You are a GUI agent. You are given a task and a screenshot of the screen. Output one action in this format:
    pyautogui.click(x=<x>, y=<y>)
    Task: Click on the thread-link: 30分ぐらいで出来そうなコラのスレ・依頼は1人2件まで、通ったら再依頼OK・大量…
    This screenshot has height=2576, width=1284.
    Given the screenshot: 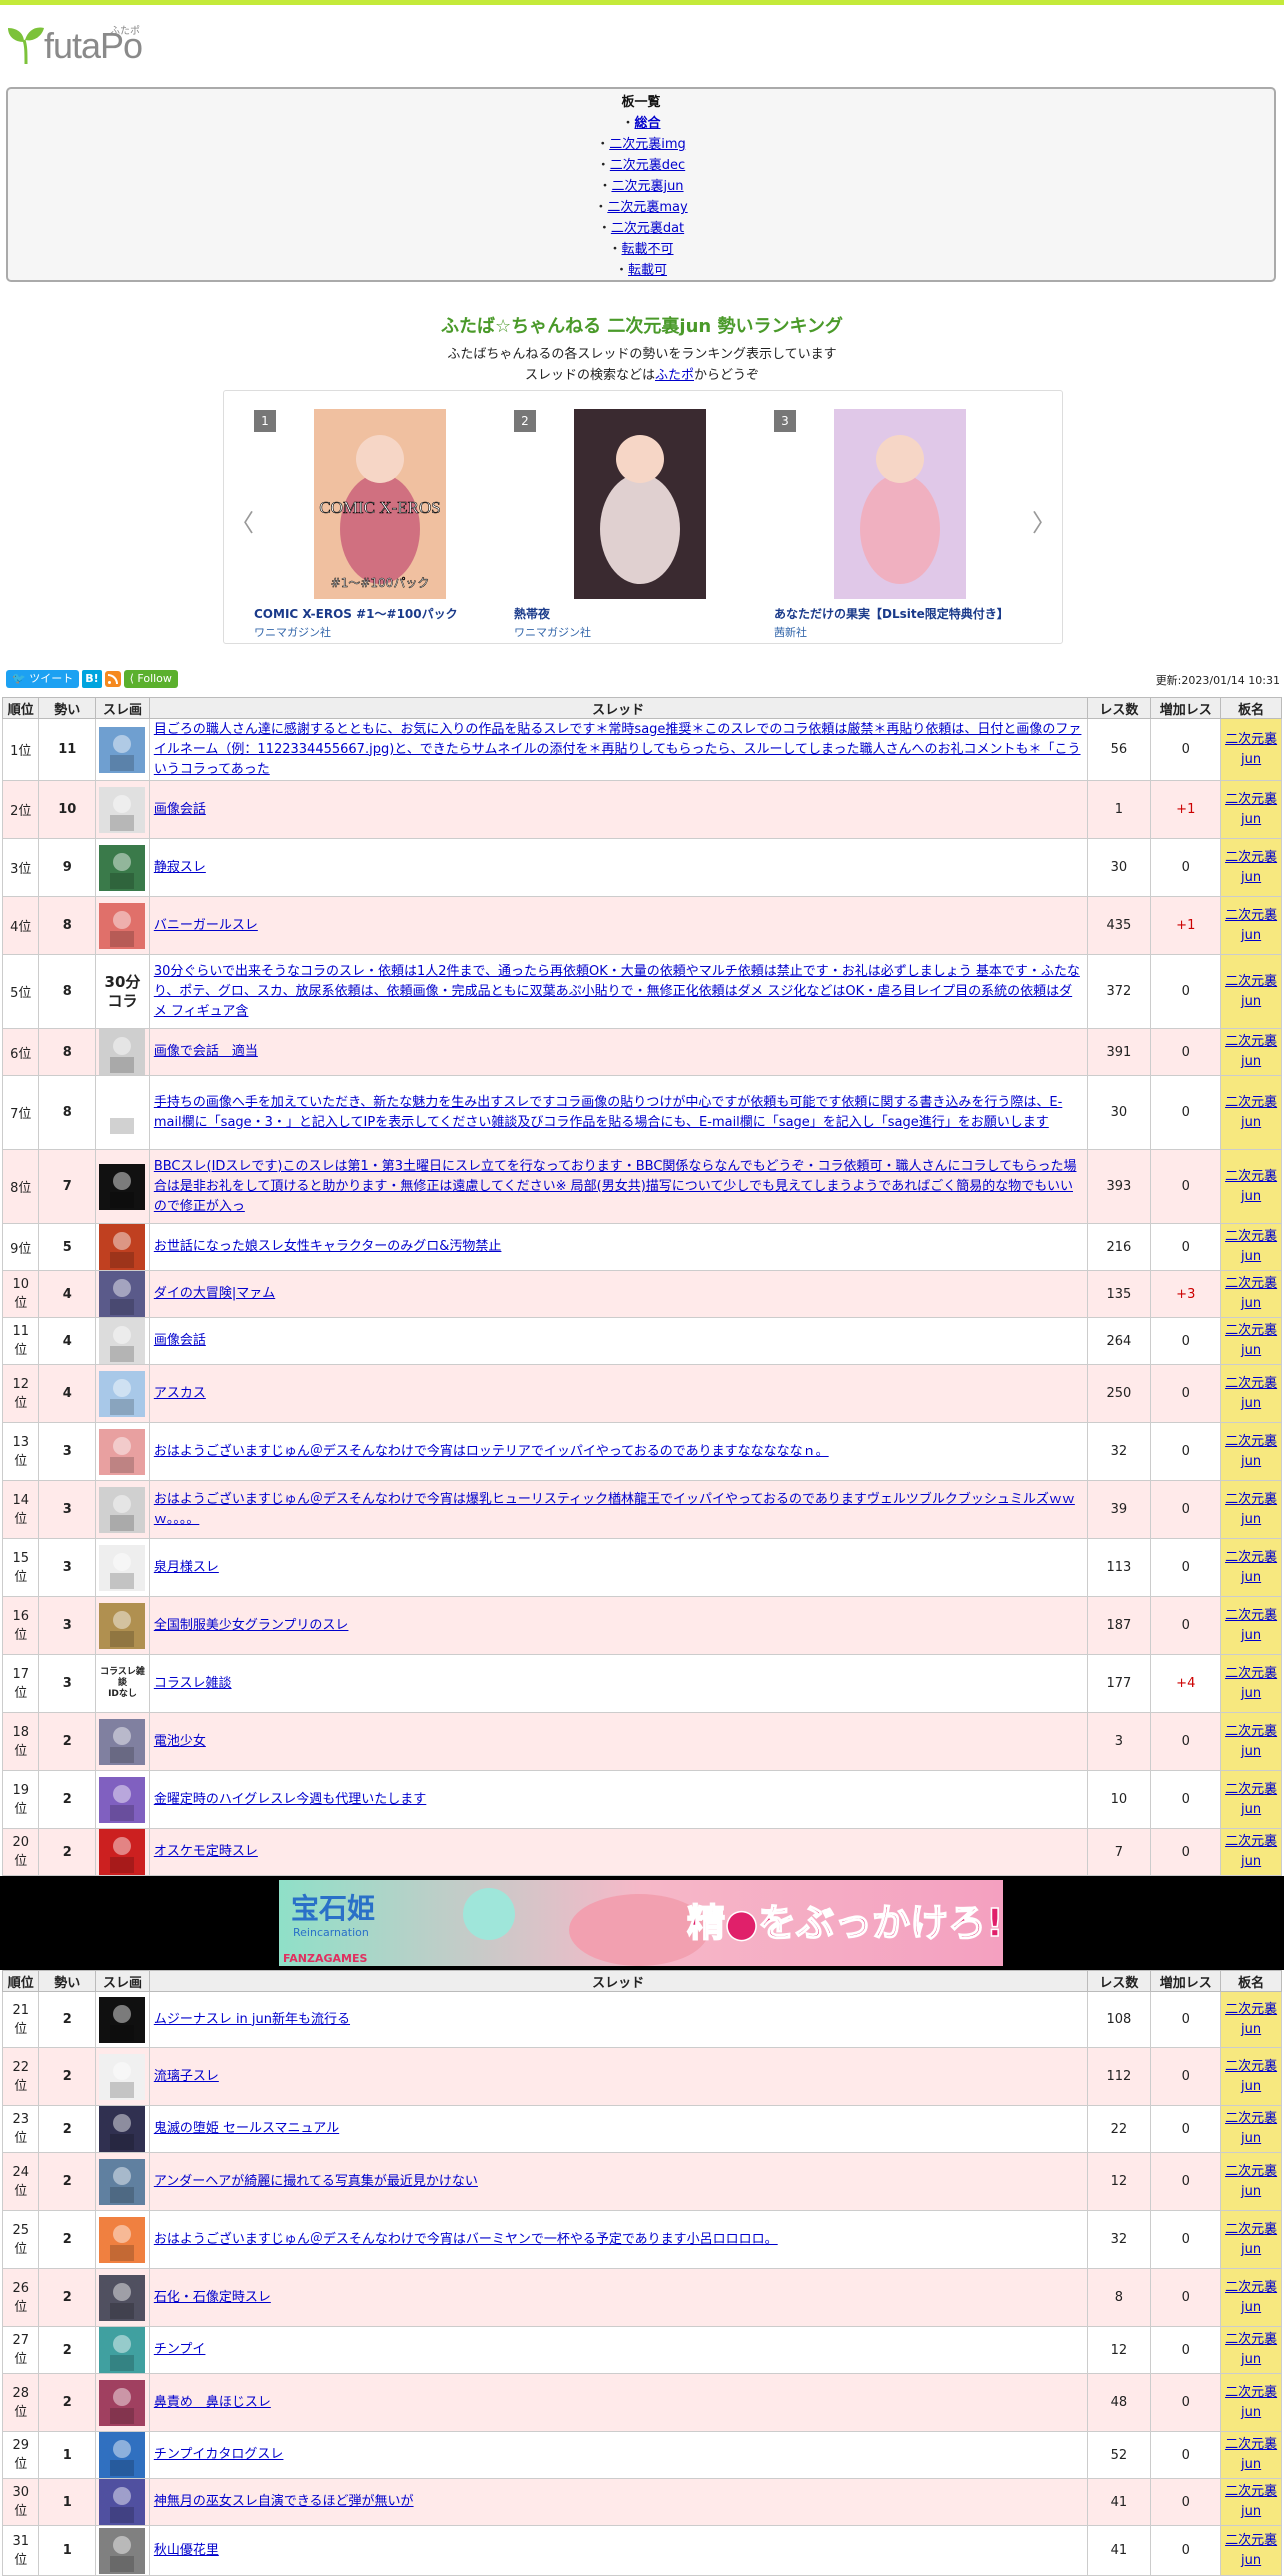 What is the action you would take?
    pyautogui.click(x=617, y=991)
    